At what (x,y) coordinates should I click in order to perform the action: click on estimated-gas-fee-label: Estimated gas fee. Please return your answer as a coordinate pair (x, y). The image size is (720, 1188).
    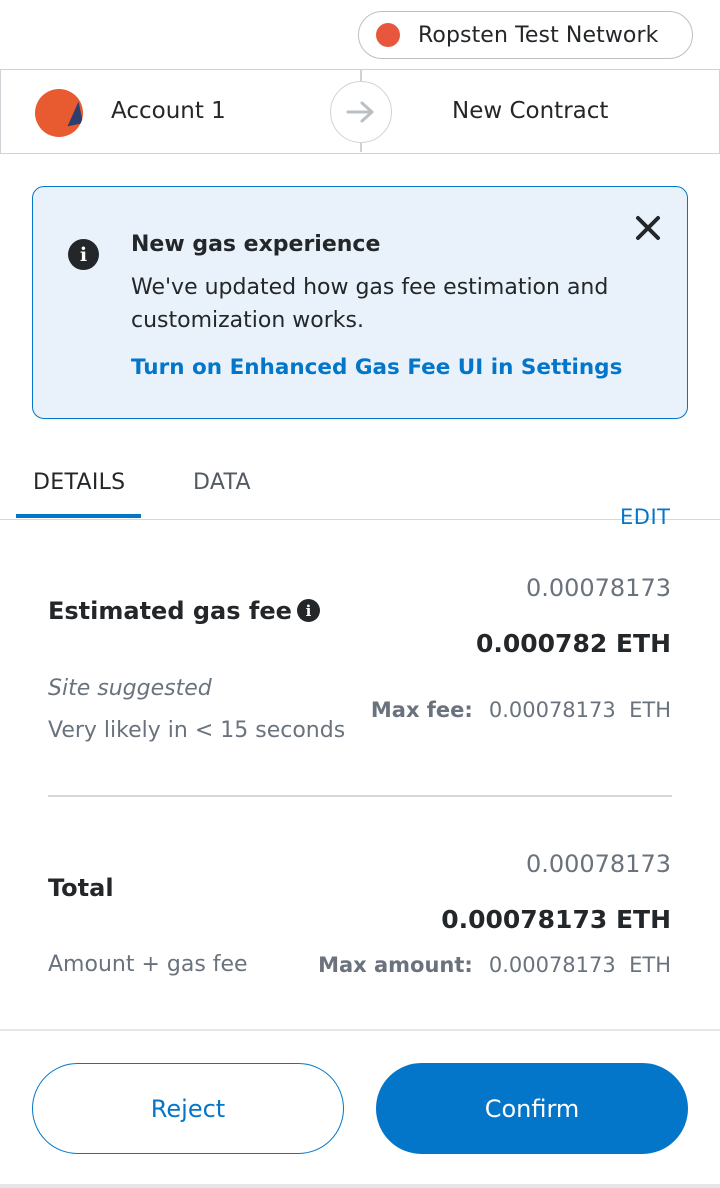
    Looking at the image, I should click on (170, 611).